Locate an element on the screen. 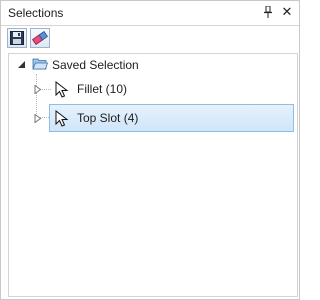 The width and height of the screenshot is (320, 300). panel-titlebar: Selections ✕ is located at coordinates (150, 13).